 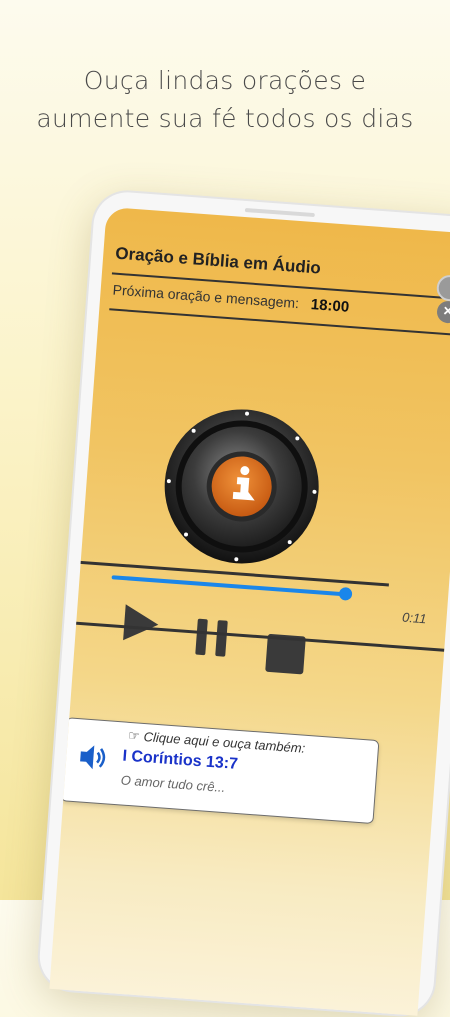 What do you see at coordinates (279, 212) in the screenshot?
I see `phone-earpiece` at bounding box center [279, 212].